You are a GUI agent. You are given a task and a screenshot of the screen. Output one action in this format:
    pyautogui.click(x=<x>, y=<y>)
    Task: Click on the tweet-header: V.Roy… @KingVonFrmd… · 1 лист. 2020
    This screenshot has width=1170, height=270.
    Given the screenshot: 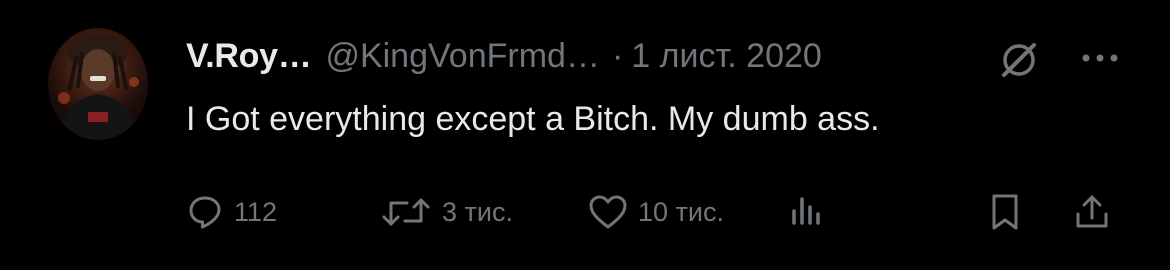 What is the action you would take?
    pyautogui.click(x=504, y=56)
    